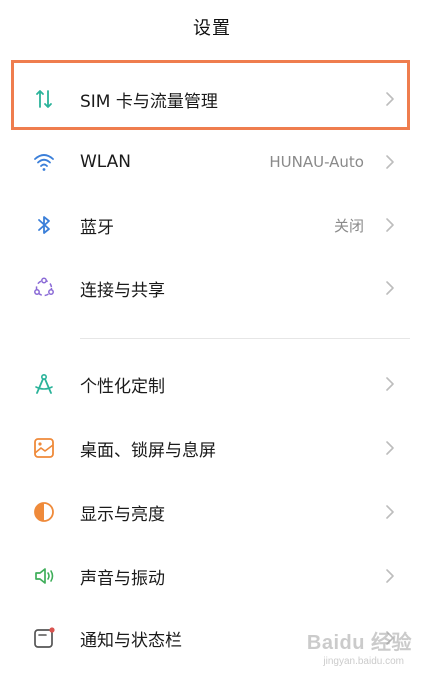 The width and height of the screenshot is (424, 673). I want to click on page-title: 设置, so click(212, 28).